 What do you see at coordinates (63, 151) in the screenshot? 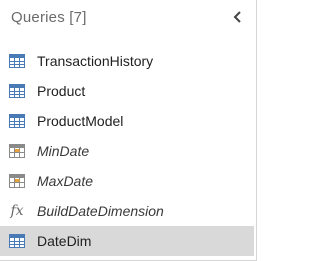
I see `query-label: MinDate` at bounding box center [63, 151].